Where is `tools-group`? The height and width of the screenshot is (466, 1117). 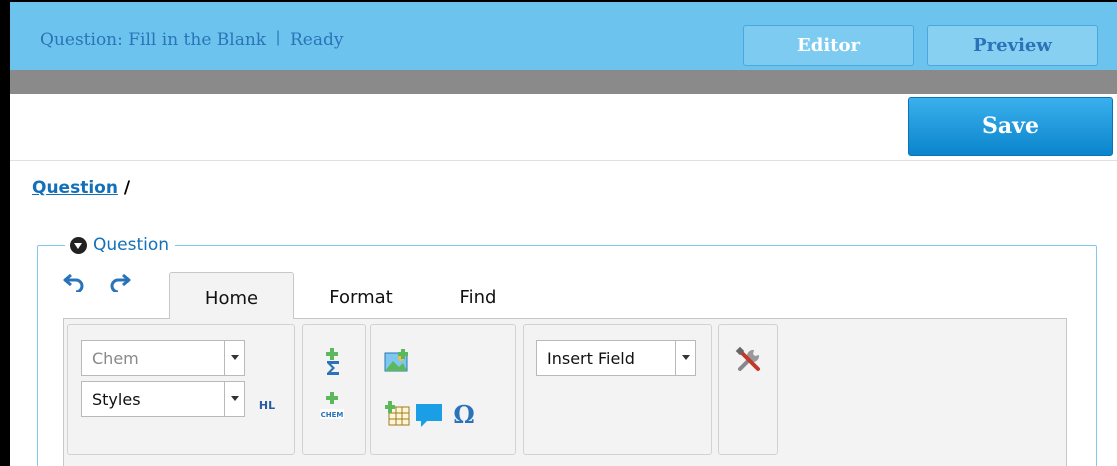 tools-group is located at coordinates (748, 389).